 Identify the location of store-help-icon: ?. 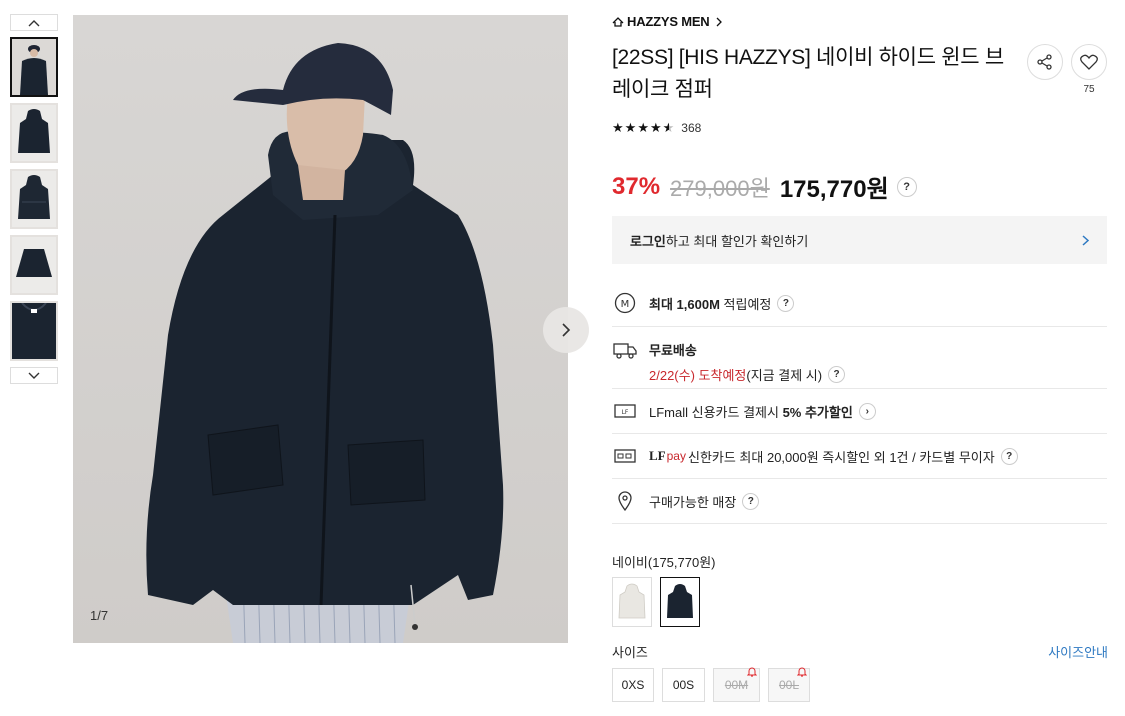
(751, 501).